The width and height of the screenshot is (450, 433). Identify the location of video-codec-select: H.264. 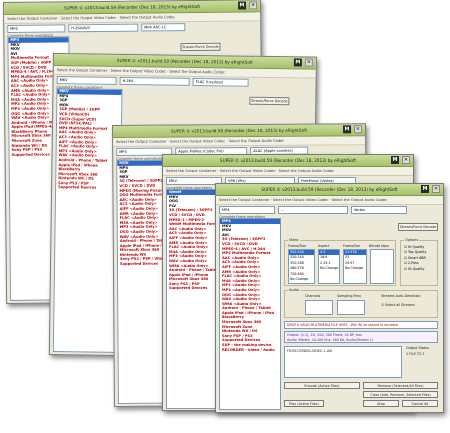
(154, 81).